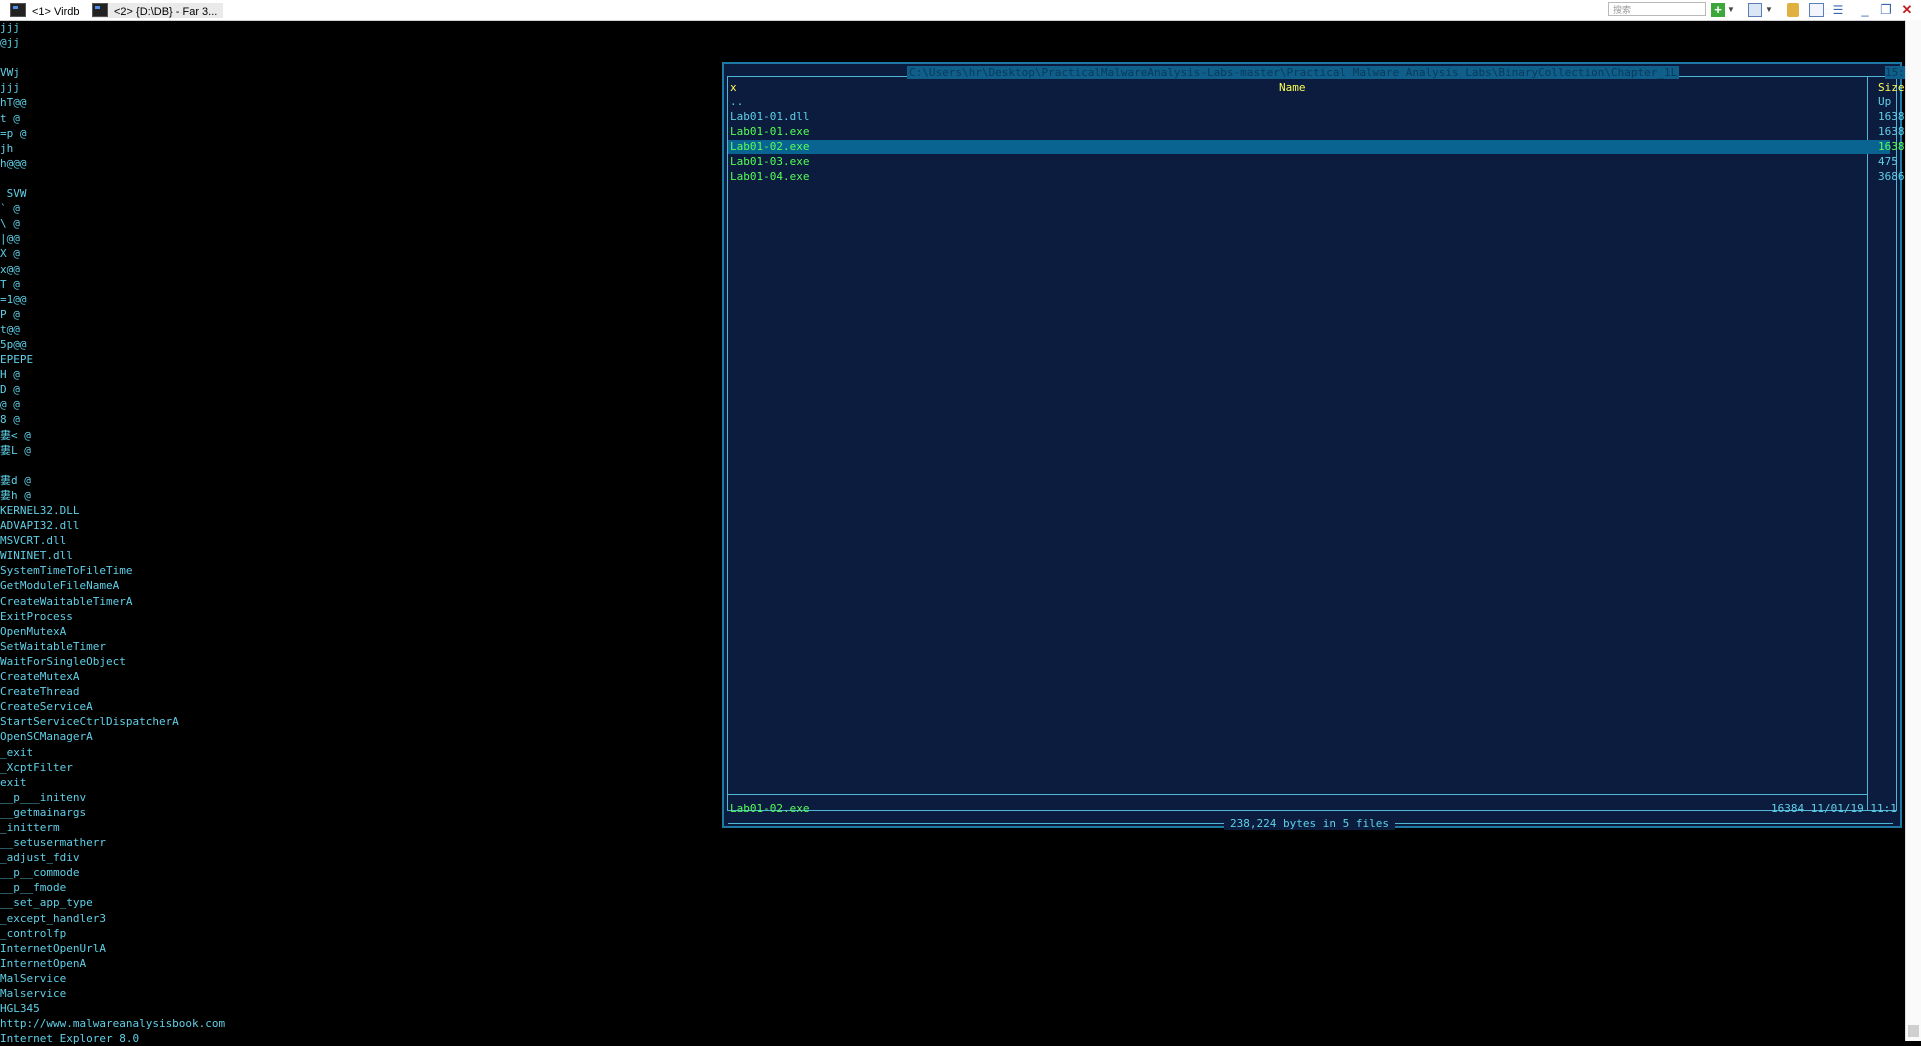  I want to click on lock-icon, so click(1793, 10).